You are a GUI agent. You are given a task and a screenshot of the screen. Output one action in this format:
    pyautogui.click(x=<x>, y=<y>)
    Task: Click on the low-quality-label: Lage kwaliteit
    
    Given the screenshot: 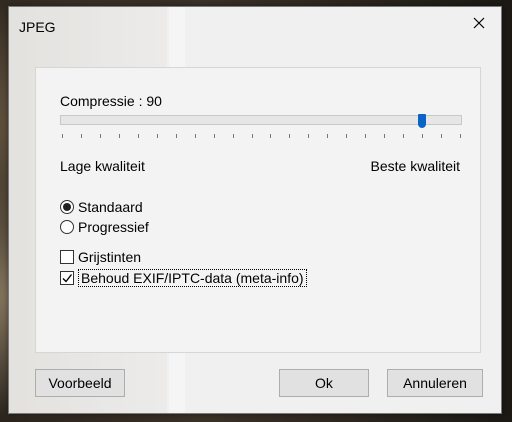 What is the action you would take?
    pyautogui.click(x=102, y=166)
    